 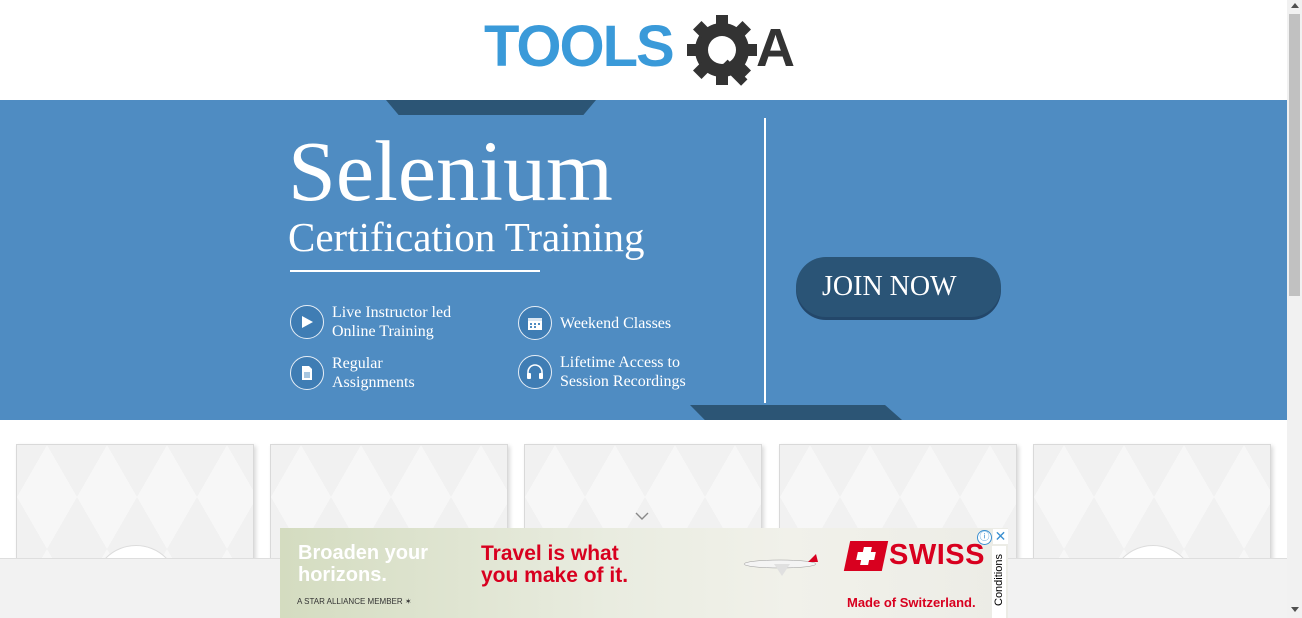 I want to click on feature-recordings: Lifetime Access to Session Recordings, so click(x=602, y=372).